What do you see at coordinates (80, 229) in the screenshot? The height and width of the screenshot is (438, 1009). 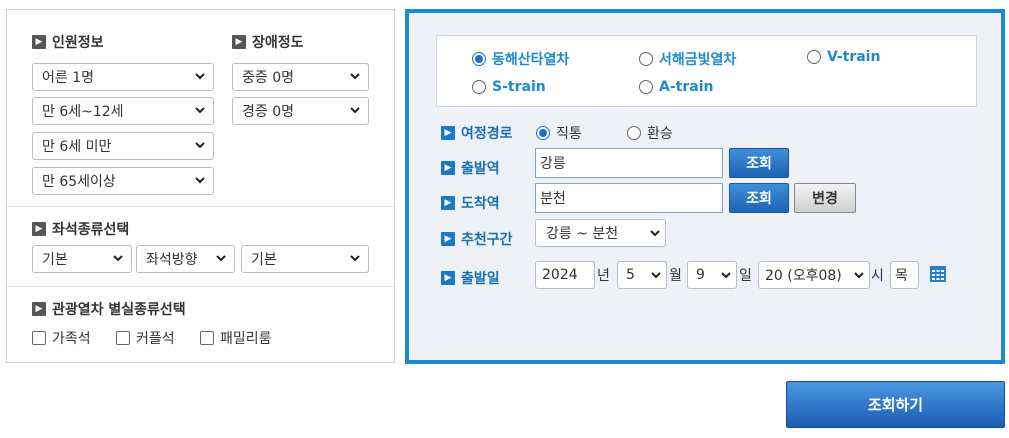 I see `seat-section-title: ▶ 좌석종류선택` at bounding box center [80, 229].